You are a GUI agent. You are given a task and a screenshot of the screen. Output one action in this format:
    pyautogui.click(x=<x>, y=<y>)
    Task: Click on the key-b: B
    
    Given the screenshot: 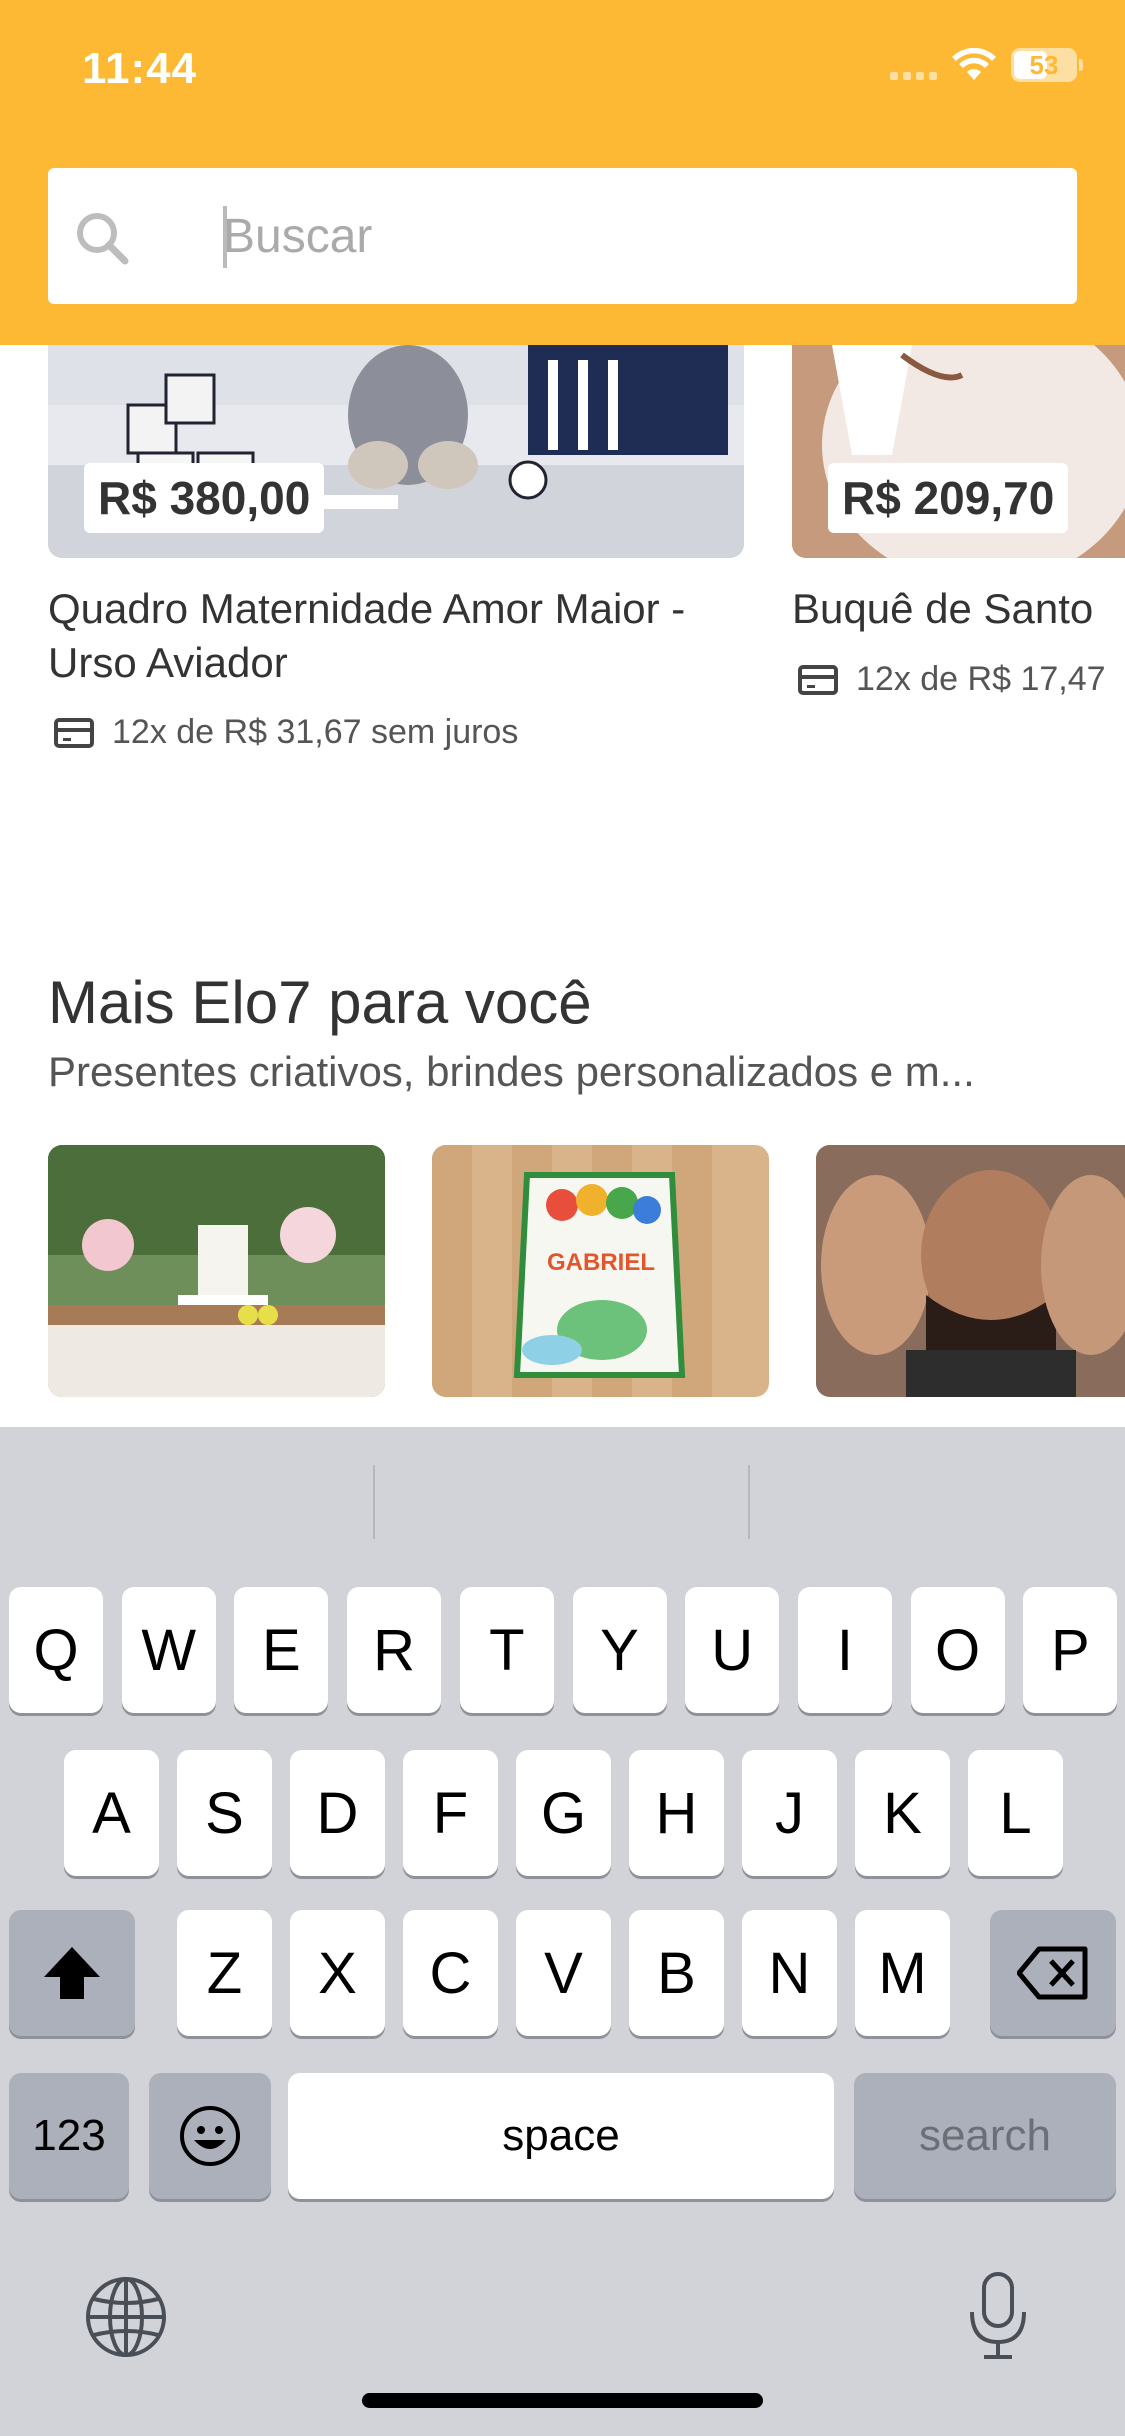 What is the action you would take?
    pyautogui.click(x=676, y=1973)
    